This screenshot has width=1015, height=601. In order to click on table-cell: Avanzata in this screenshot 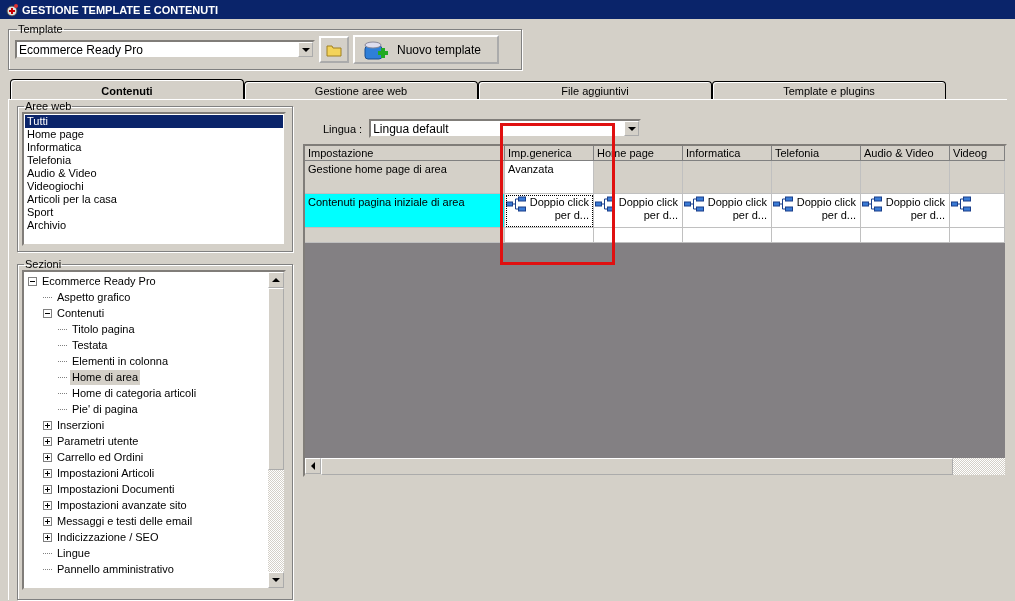, I will do `click(549, 177)`.